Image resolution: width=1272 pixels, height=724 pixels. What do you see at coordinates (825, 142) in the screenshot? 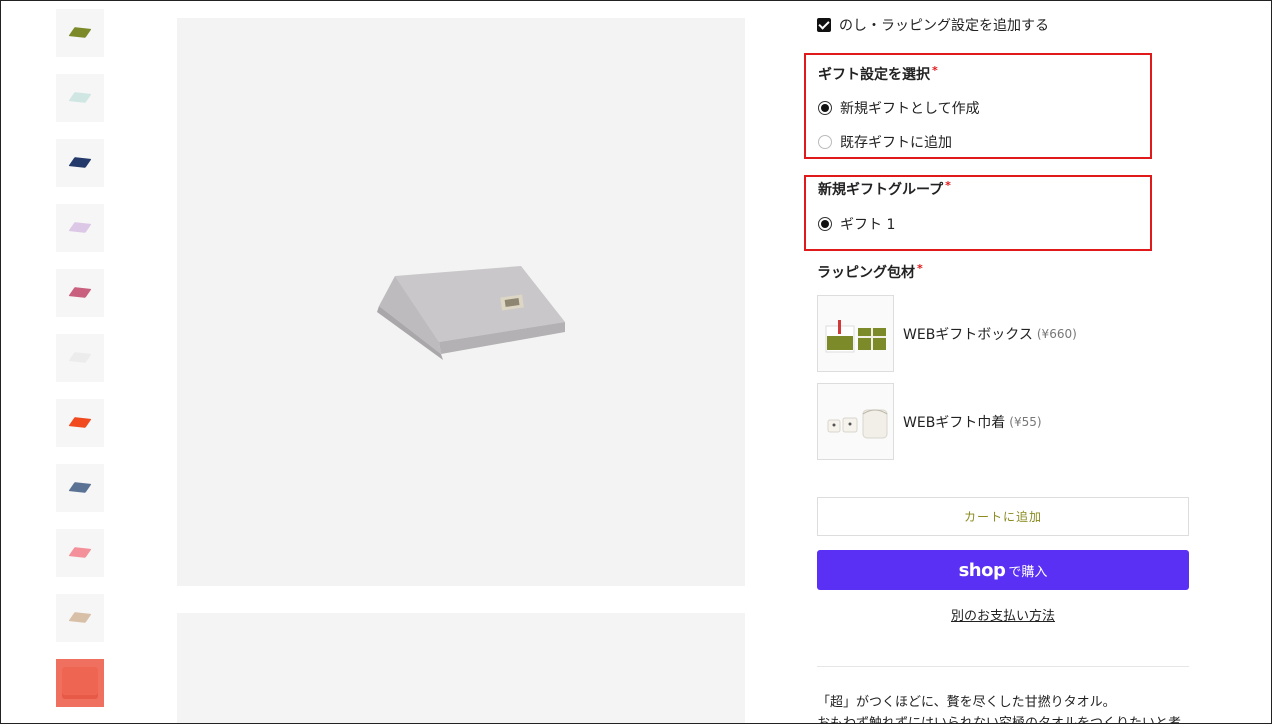
I see `radio-unselected` at bounding box center [825, 142].